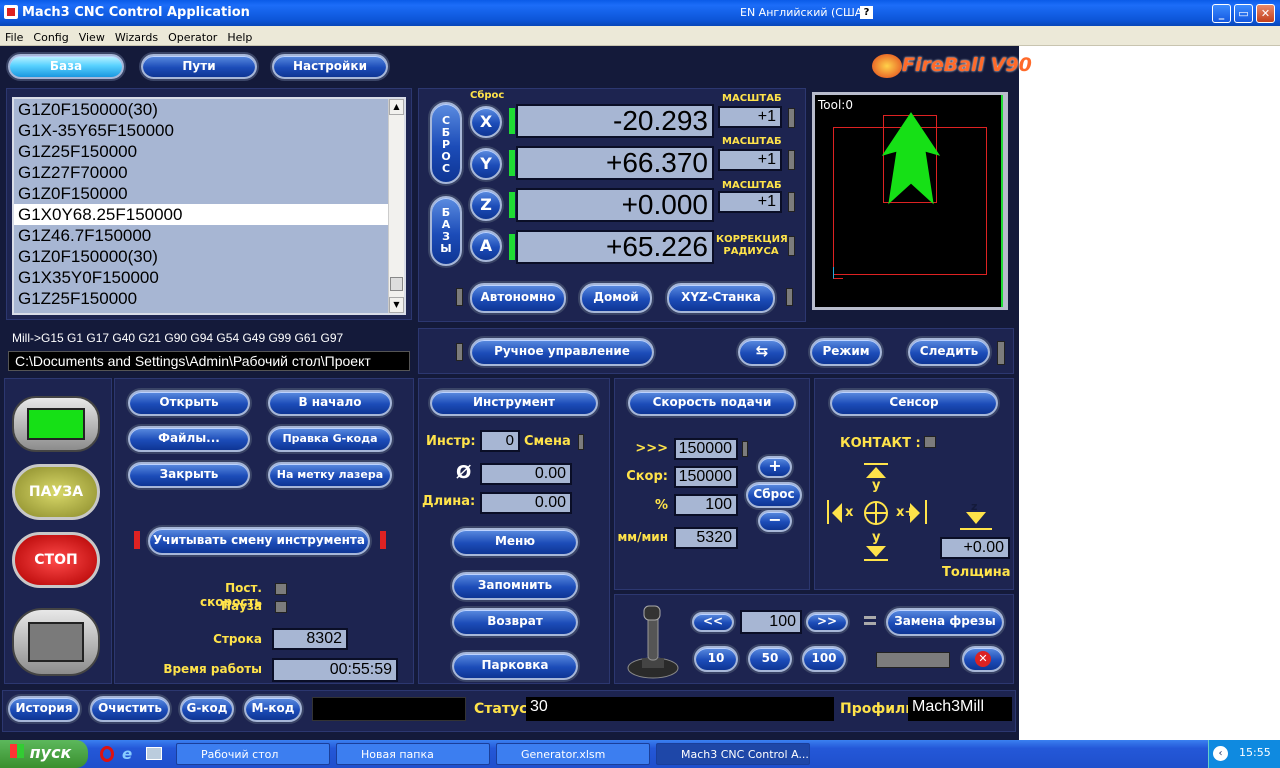 This screenshot has height=768, width=1280. What do you see at coordinates (201, 277) in the screenshot?
I see `gcode-line: G1X35Y0F150000` at bounding box center [201, 277].